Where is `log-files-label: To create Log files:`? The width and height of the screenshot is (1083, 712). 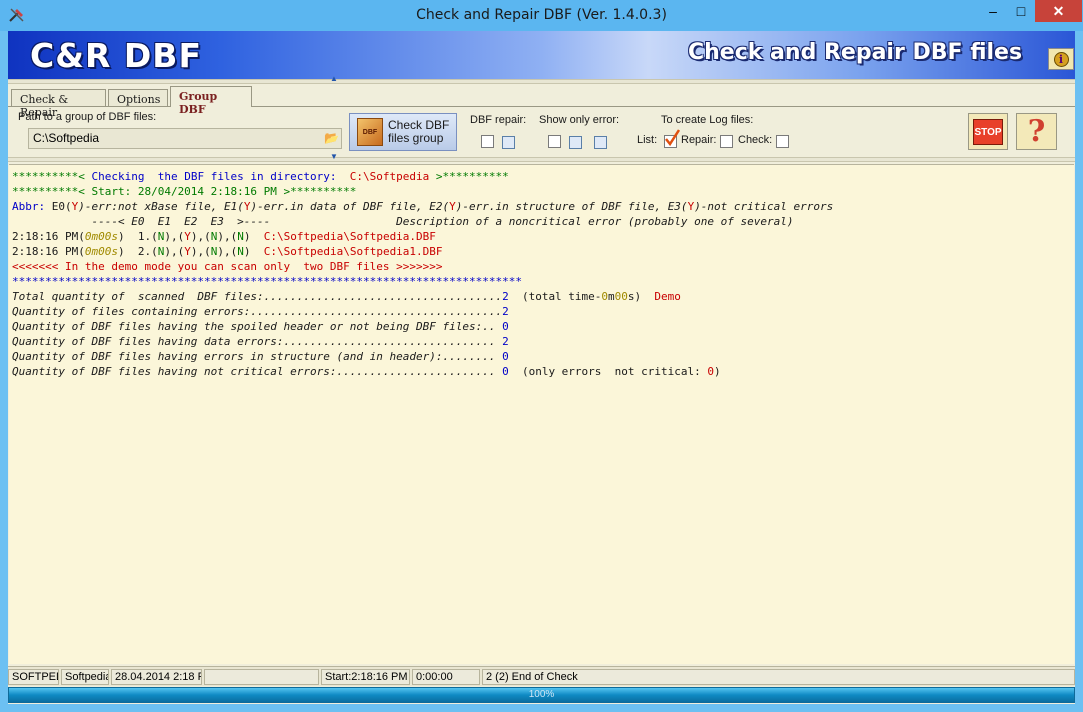 log-files-label: To create Log files: is located at coordinates (707, 120).